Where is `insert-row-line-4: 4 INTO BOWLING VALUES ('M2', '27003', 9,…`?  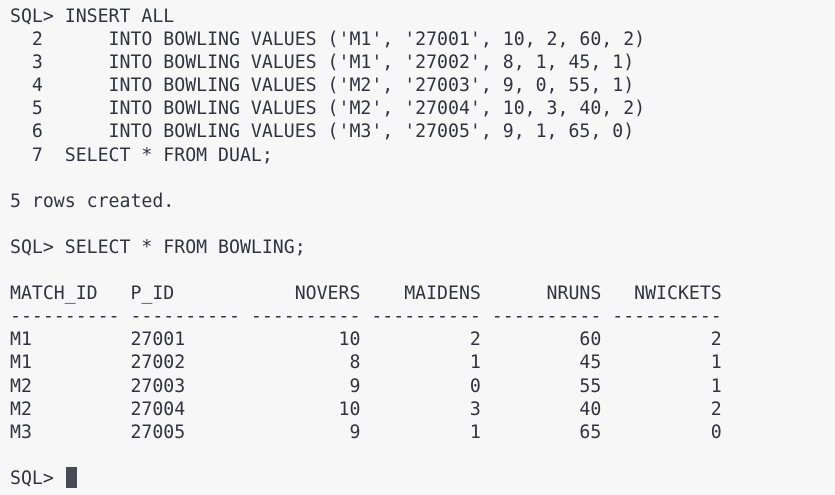
insert-row-line-4: 4 INTO BOWLING VALUES ('M2', '27003', 9,… is located at coordinates (322, 86).